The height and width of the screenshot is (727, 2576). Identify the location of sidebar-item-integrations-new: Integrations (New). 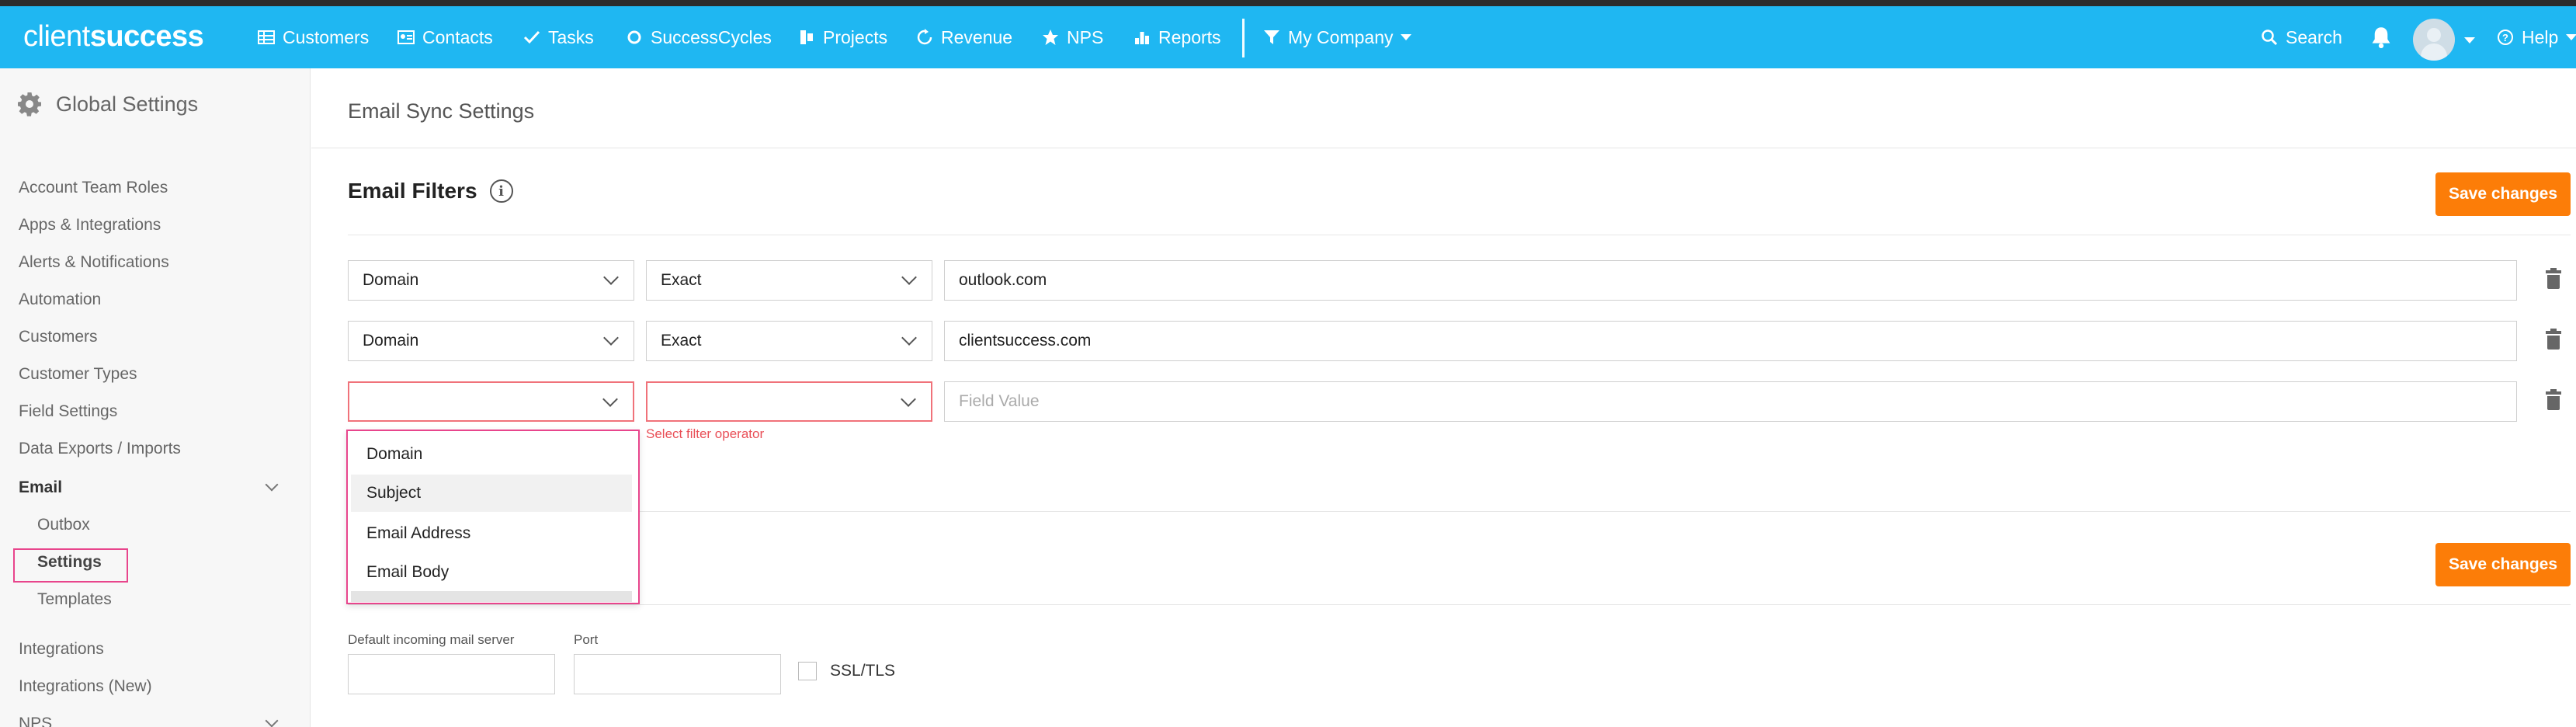
(85, 686).